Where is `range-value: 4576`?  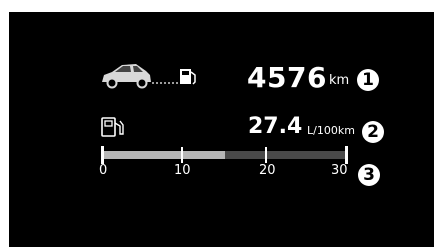
range-value: 4576 is located at coordinates (287, 77).